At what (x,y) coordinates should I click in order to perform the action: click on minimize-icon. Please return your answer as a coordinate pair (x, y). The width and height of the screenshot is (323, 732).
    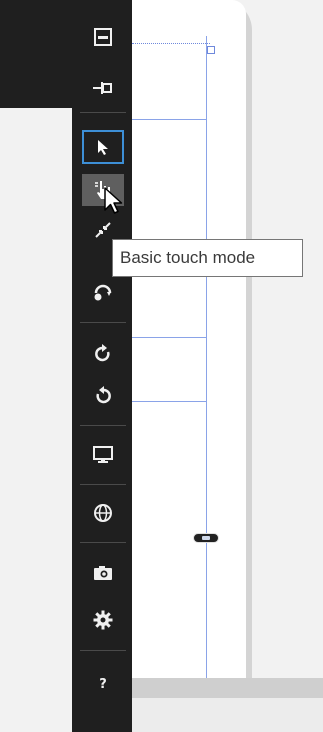
    Looking at the image, I should click on (103, 37).